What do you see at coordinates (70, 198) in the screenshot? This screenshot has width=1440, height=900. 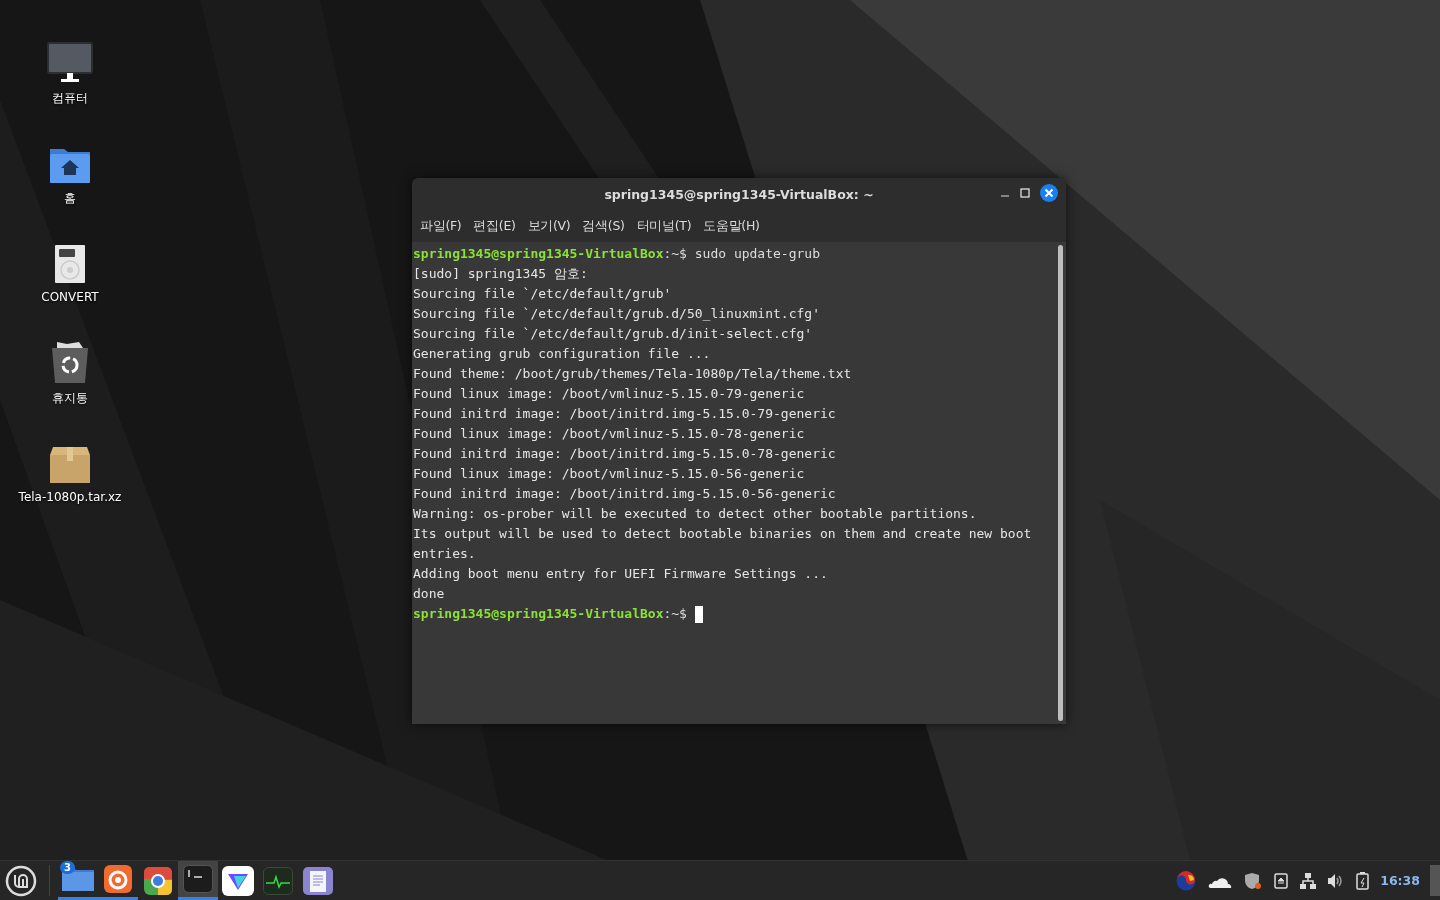 I see `icon-label: 홈` at bounding box center [70, 198].